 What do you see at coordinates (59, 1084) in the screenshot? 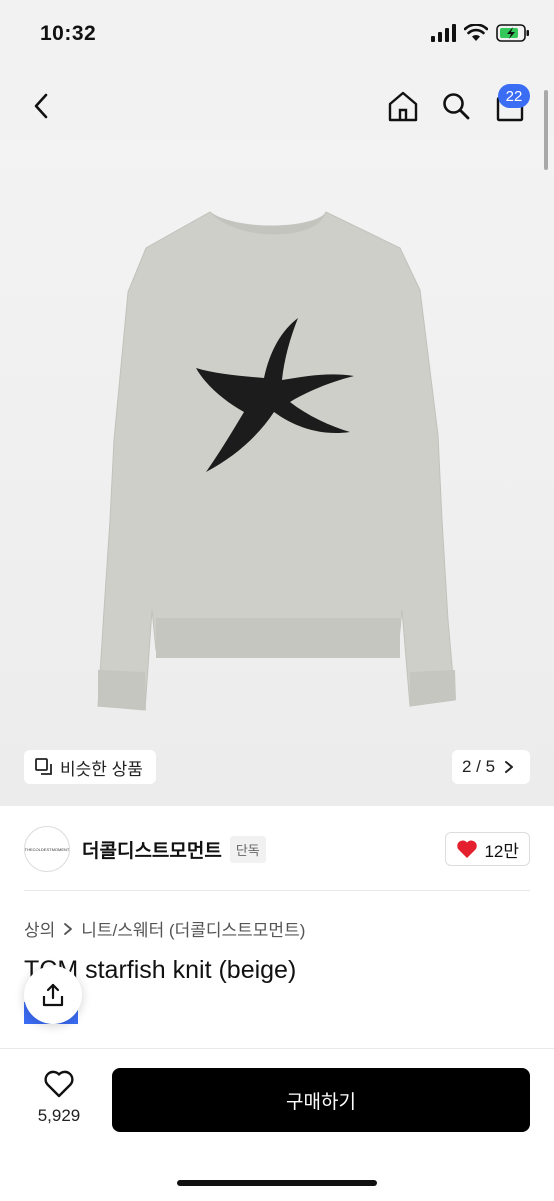
I see `heart-outline-icon` at bounding box center [59, 1084].